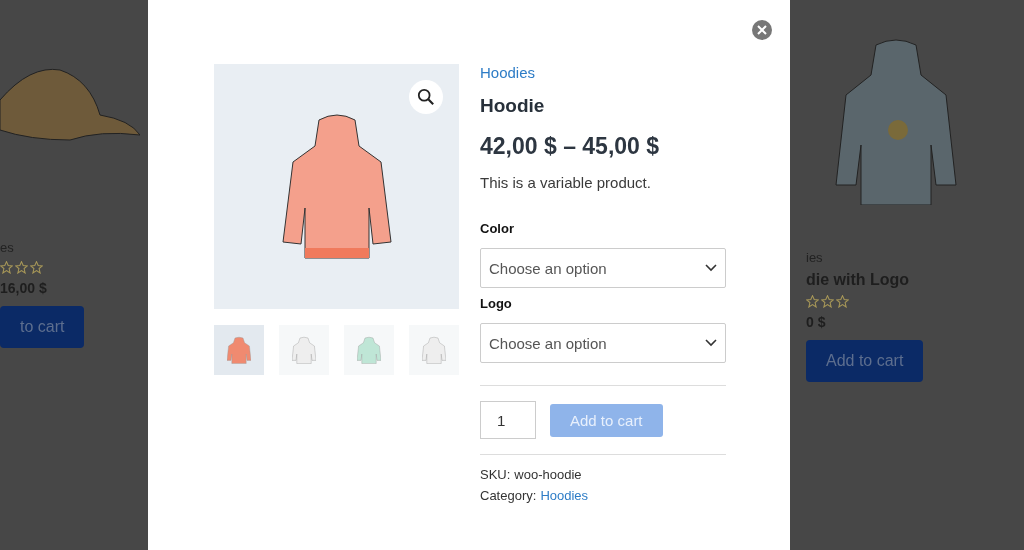  Describe the element at coordinates (548, 474) in the screenshot. I see `meta-value: woo-hoodie` at that location.